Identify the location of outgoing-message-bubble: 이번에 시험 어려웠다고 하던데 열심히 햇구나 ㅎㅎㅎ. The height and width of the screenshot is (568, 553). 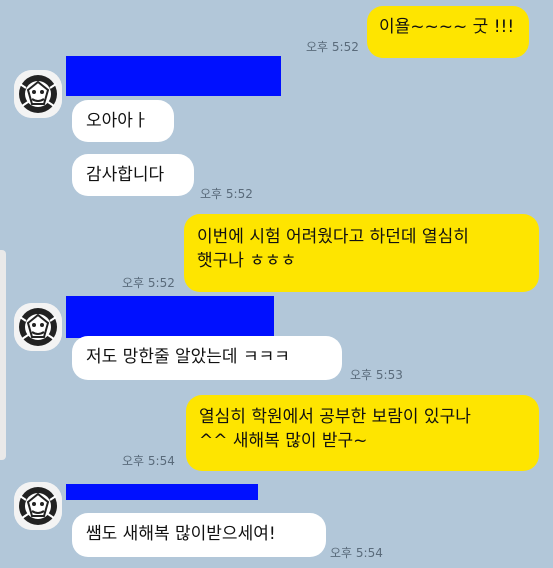
(361, 253).